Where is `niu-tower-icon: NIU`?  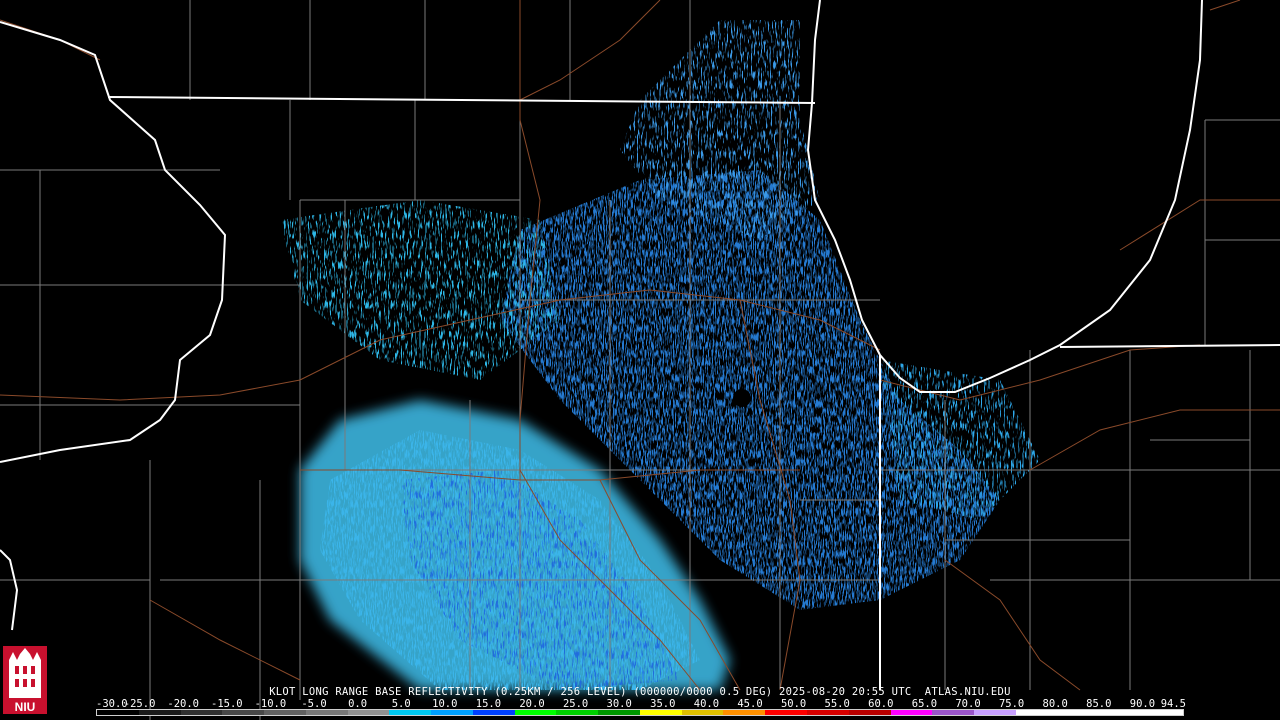 niu-tower-icon: NIU is located at coordinates (25, 680).